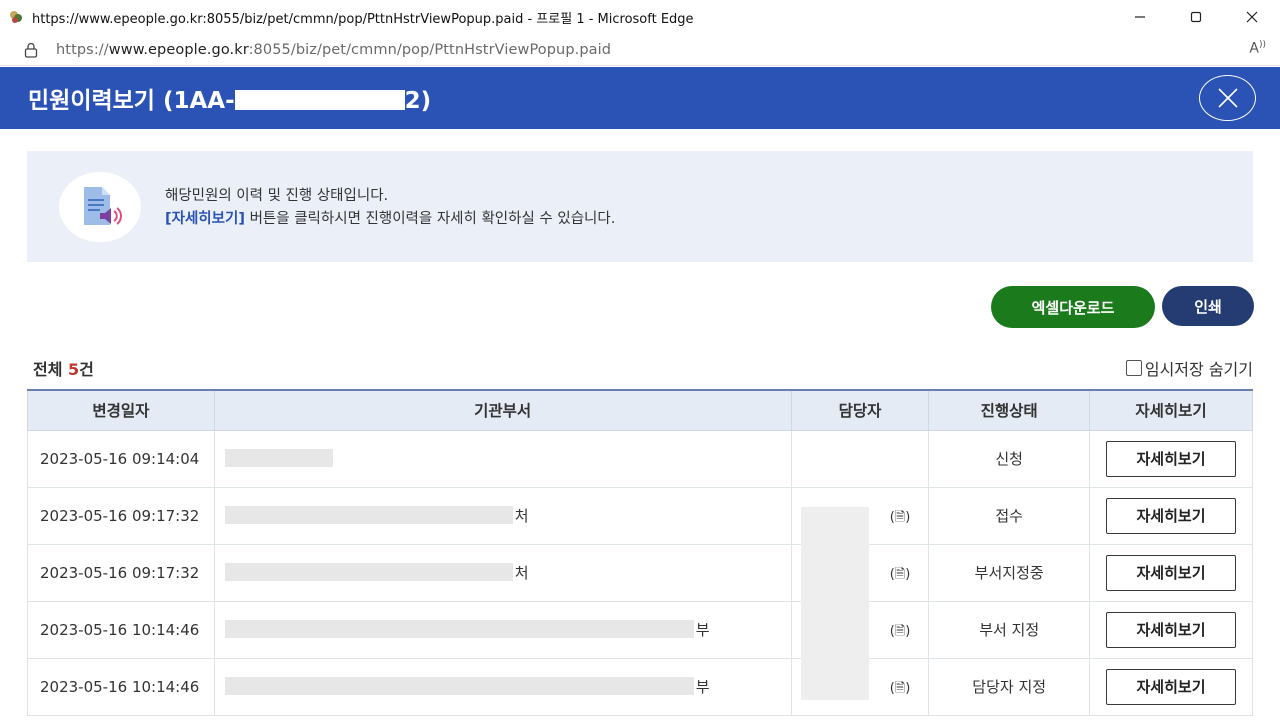 Image resolution: width=1280 pixels, height=720 pixels. What do you see at coordinates (1009, 515) in the screenshot?
I see `cell-status: 접수` at bounding box center [1009, 515].